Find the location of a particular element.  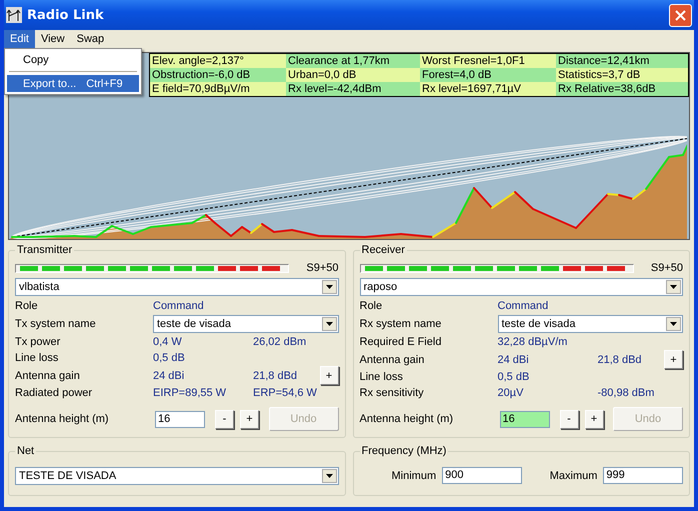

field-label: Maximum is located at coordinates (574, 476).